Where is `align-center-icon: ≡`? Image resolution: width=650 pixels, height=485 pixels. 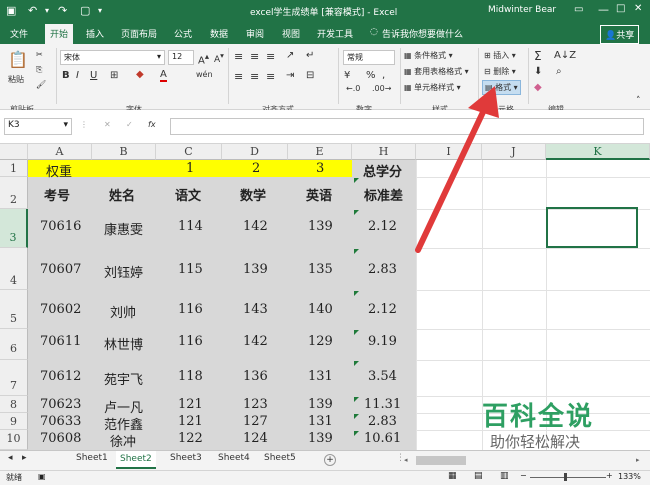
align-center-icon: ≡ is located at coordinates (254, 76).